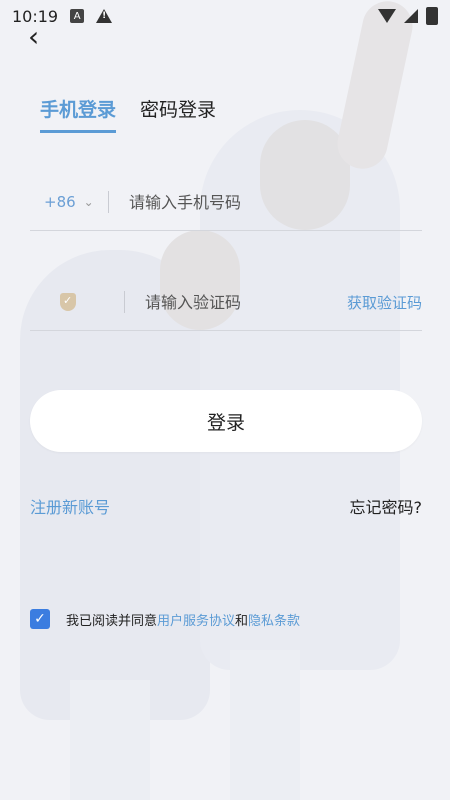 Image resolution: width=450 pixels, height=800 pixels. I want to click on terms-link: 用户服务协议, so click(196, 621).